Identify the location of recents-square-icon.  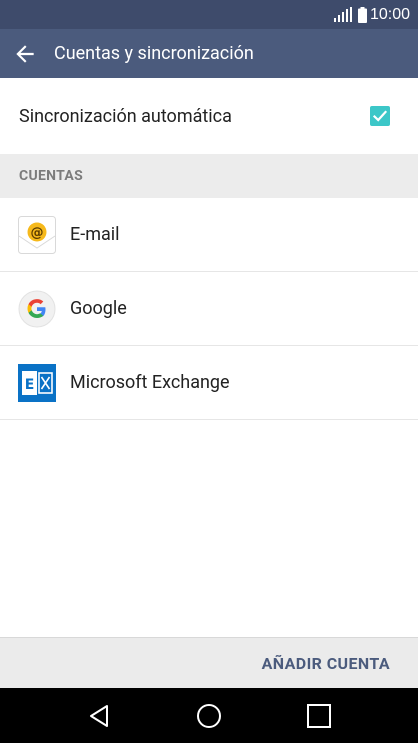
(319, 716).